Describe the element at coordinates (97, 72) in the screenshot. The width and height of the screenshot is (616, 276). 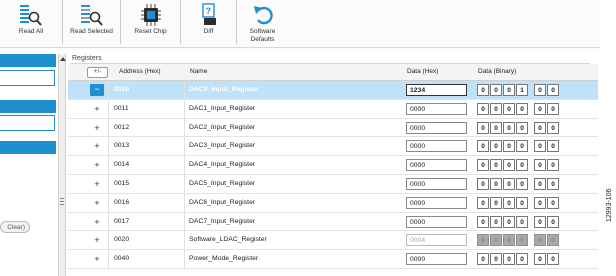
I see `expand-collapse-all-button: +/-` at that location.